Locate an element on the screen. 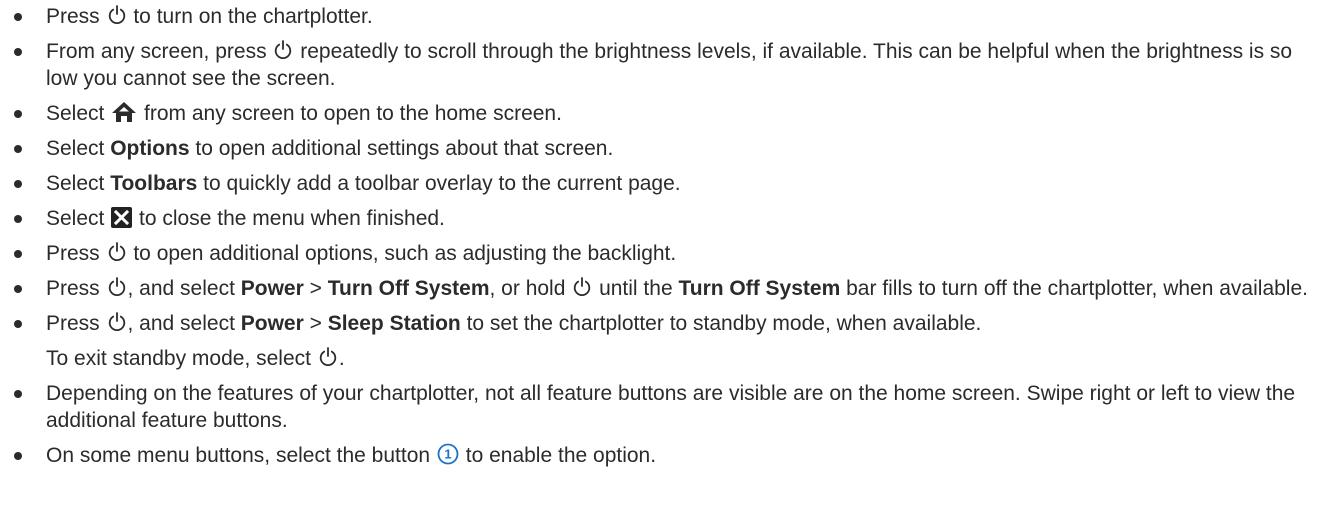 Image resolution: width=1319 pixels, height=520 pixels. ui-label-toolbars: Toolbars is located at coordinates (154, 183).